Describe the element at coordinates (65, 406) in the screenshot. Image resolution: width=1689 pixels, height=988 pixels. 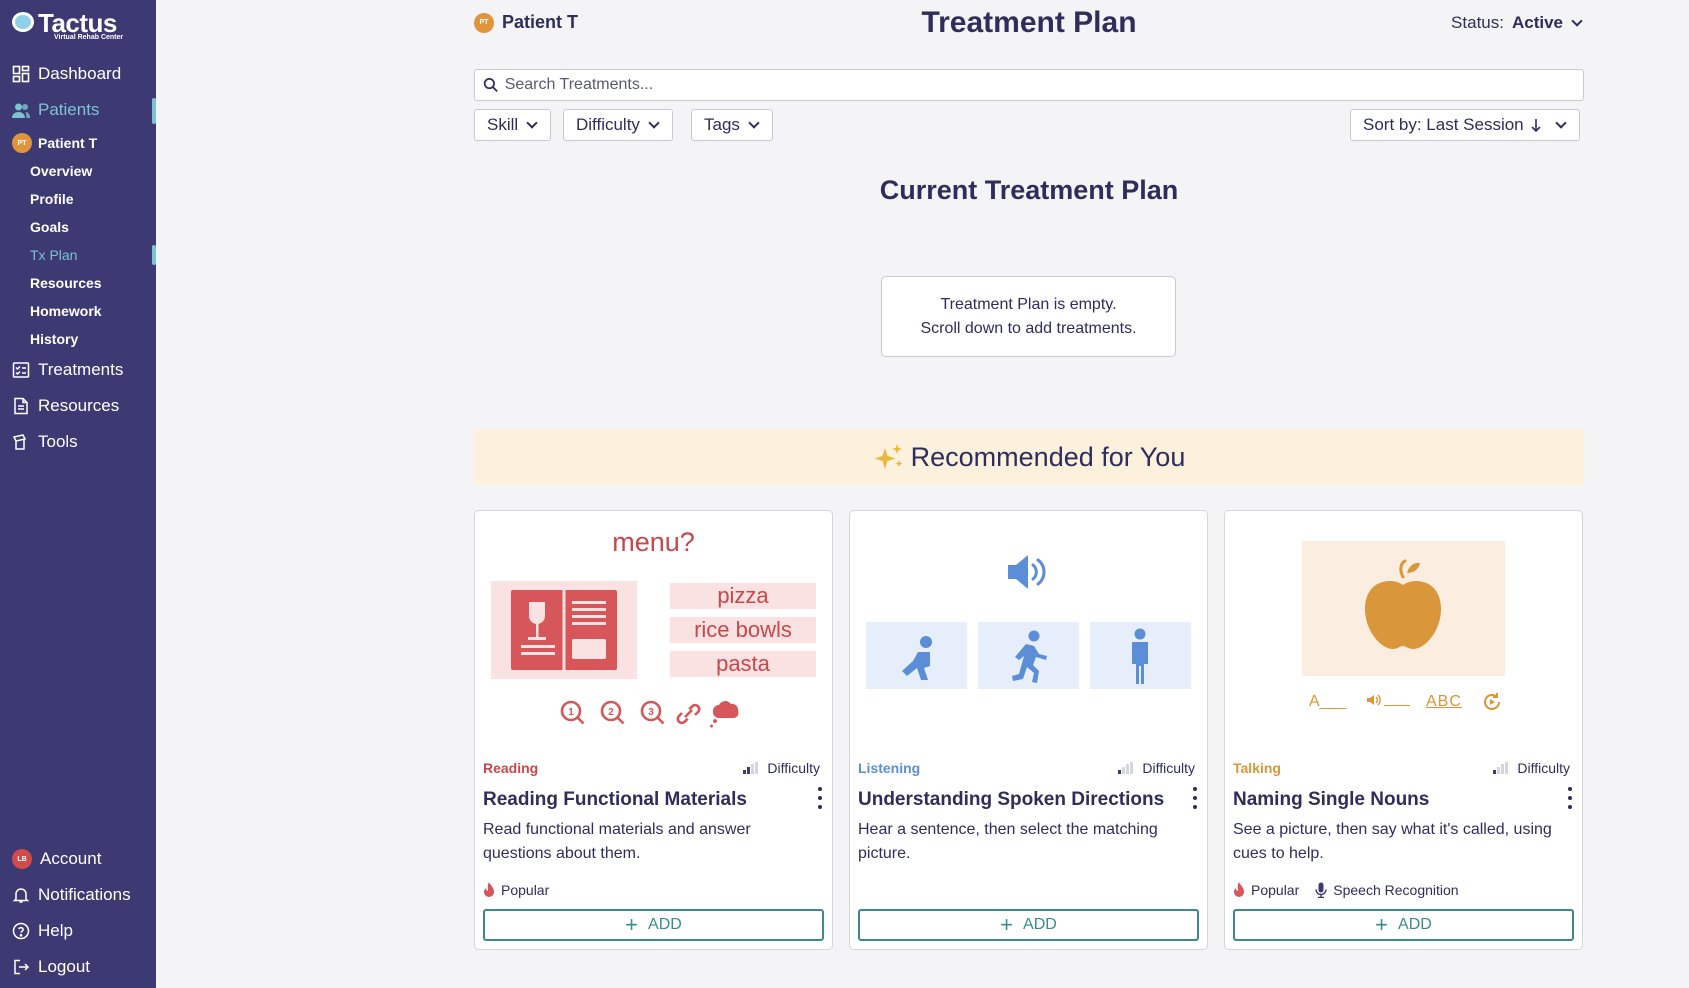
I see `nav-resources: Resources` at that location.